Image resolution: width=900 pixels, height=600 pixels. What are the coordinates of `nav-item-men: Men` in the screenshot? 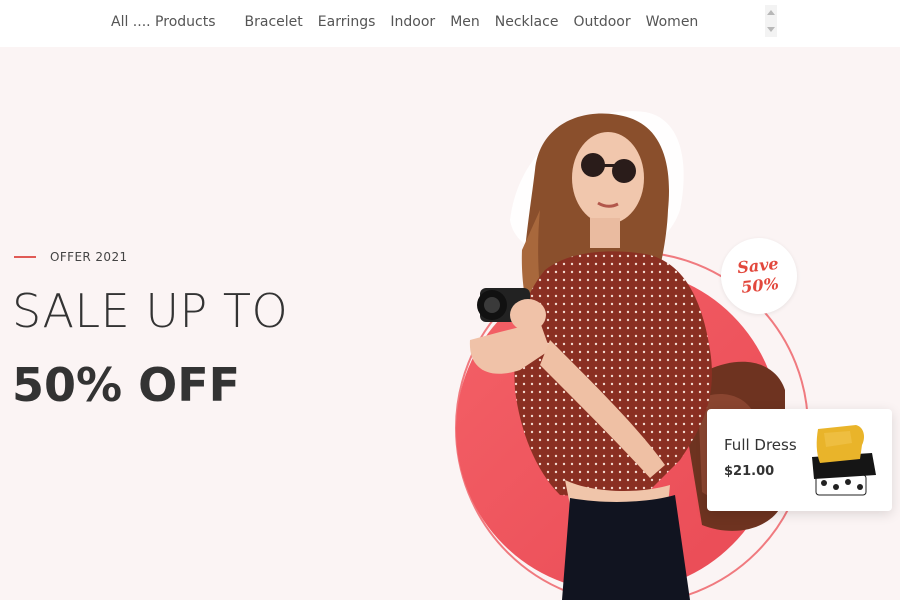 It's located at (465, 22).